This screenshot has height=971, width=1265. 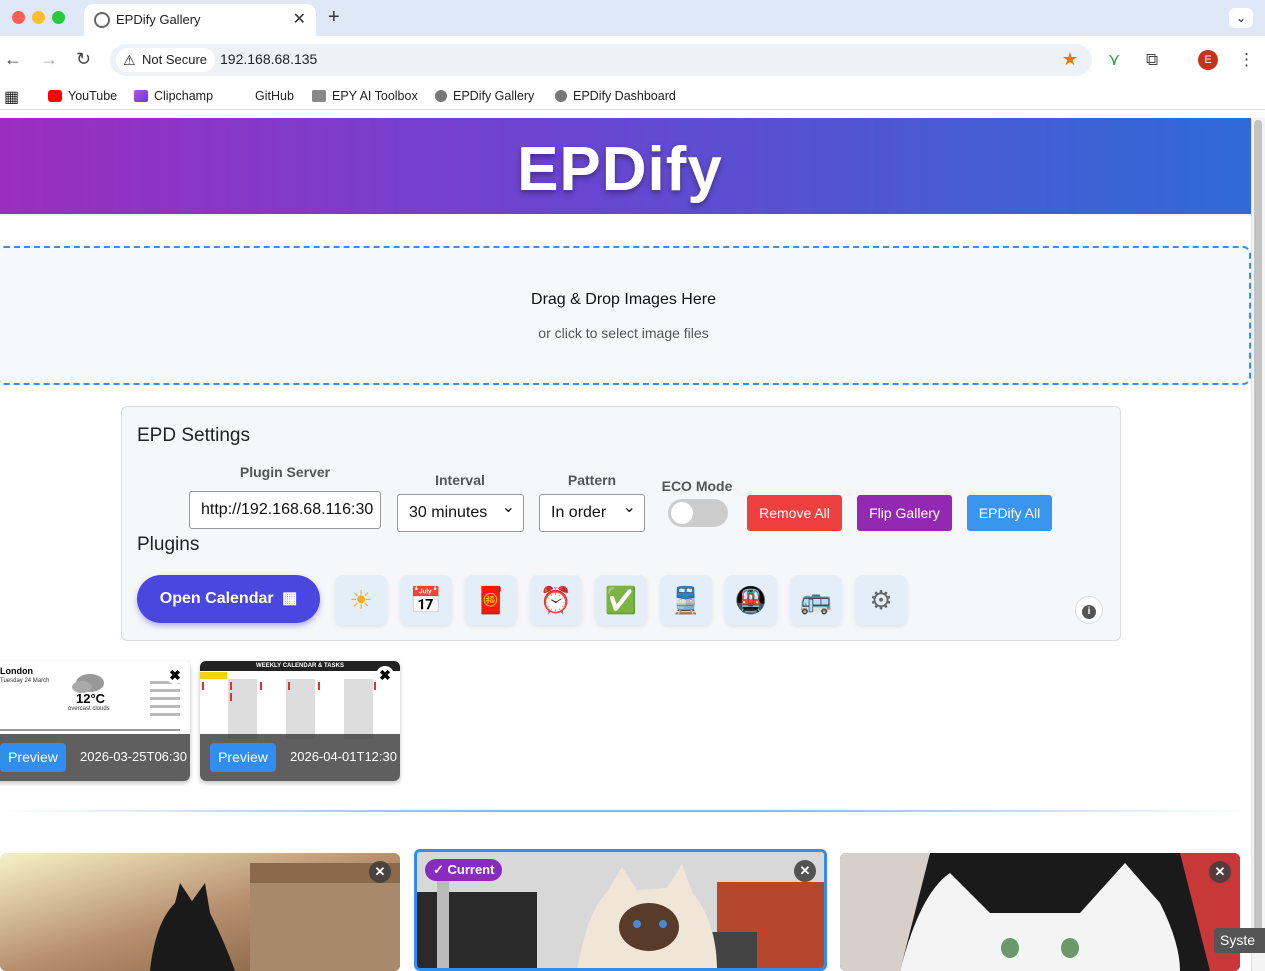 I want to click on minimize-window-button, so click(x=38, y=17).